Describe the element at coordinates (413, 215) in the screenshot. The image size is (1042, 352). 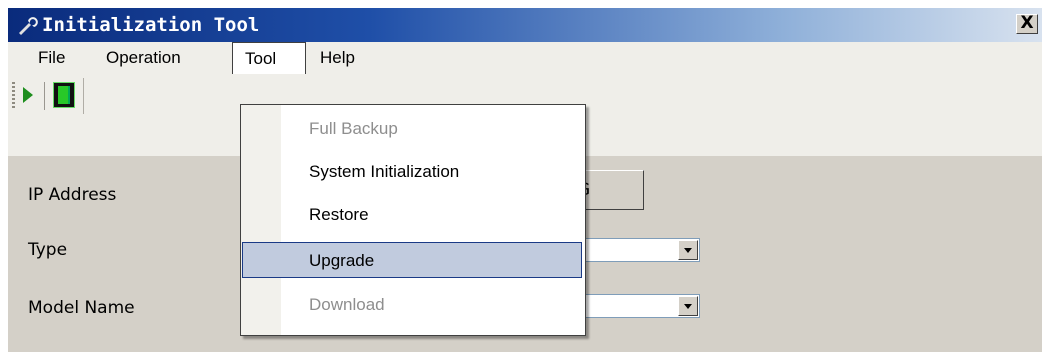
I see `menu-item-restore: Restore` at that location.